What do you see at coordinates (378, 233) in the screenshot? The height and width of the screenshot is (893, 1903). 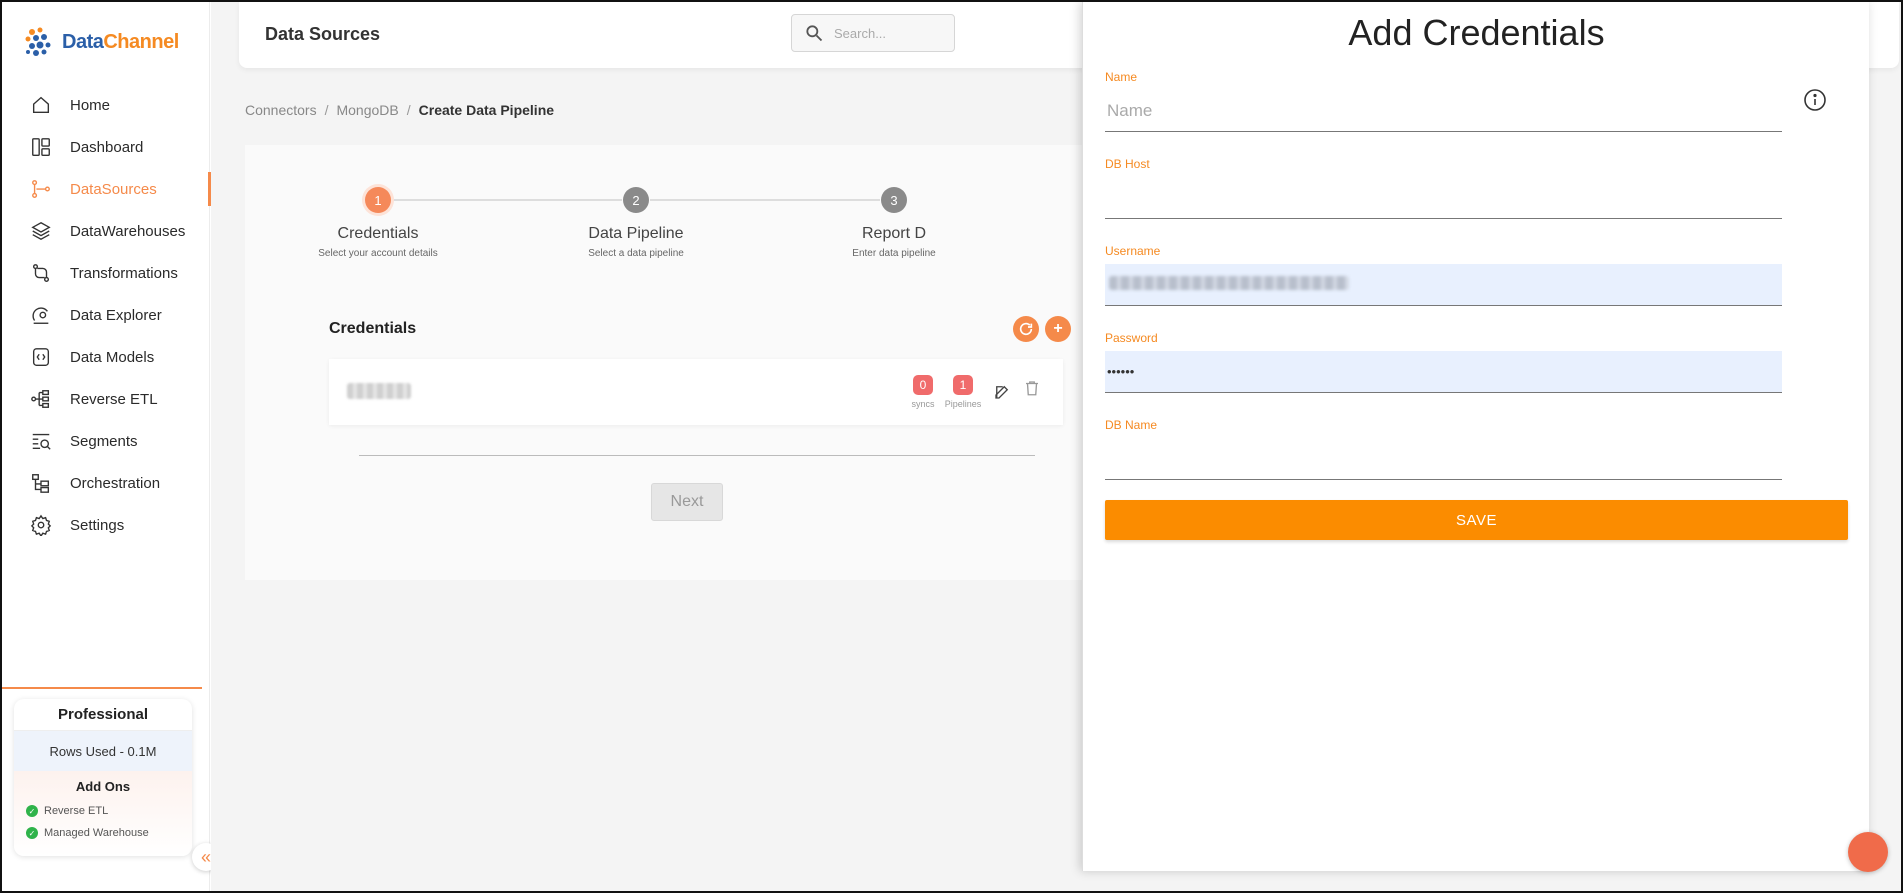 I see `step-1-title: Credentials` at bounding box center [378, 233].